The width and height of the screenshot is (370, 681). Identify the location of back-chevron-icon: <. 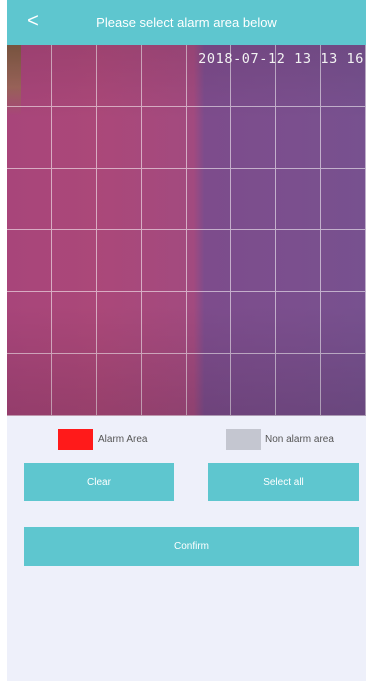
(33, 21).